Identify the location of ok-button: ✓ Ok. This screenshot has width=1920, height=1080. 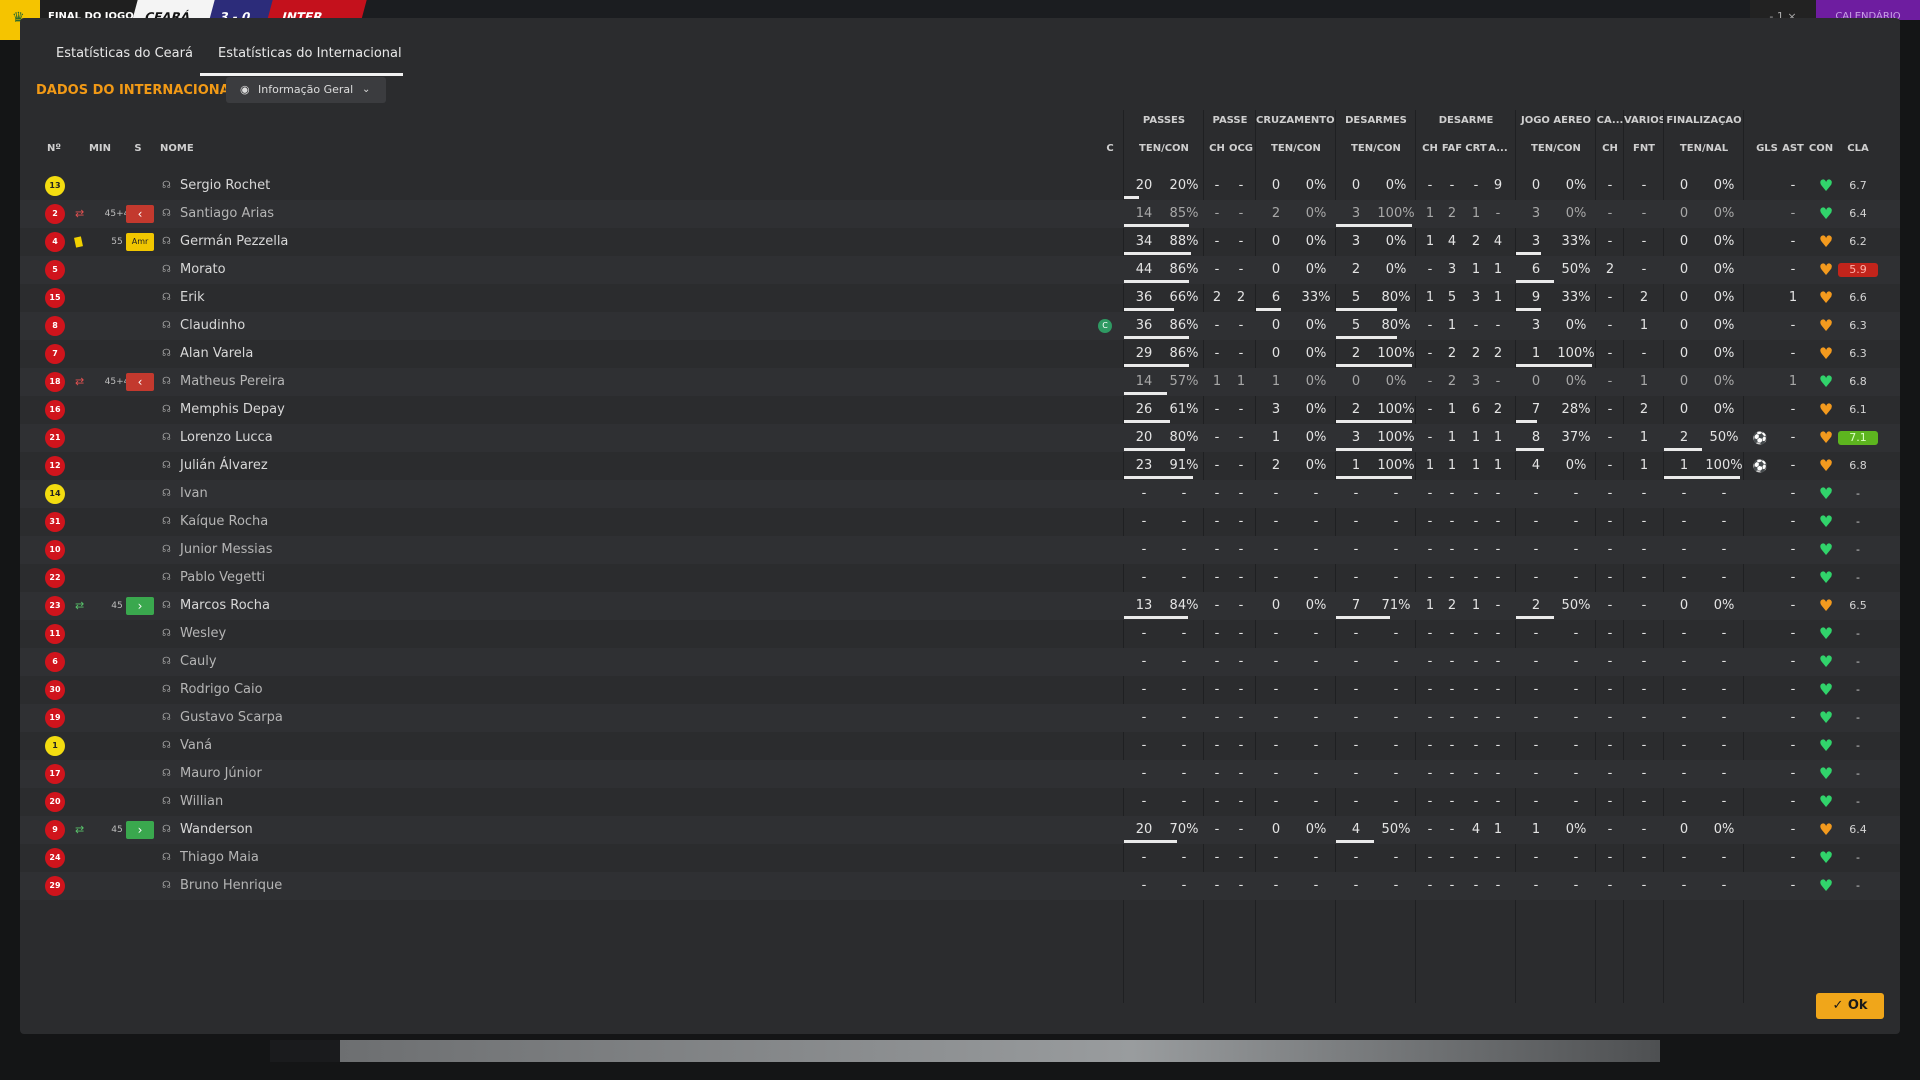
(1850, 1006).